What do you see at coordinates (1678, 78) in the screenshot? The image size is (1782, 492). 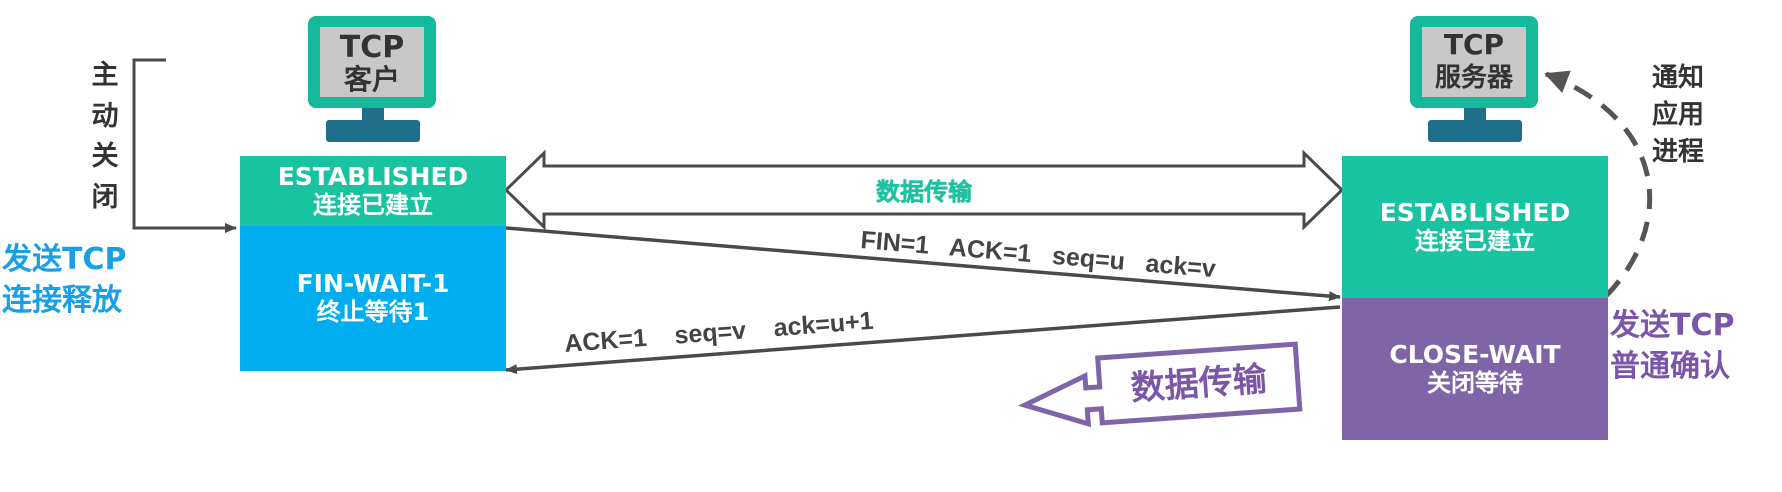 I see `notify-app-label-line1: 通知` at bounding box center [1678, 78].